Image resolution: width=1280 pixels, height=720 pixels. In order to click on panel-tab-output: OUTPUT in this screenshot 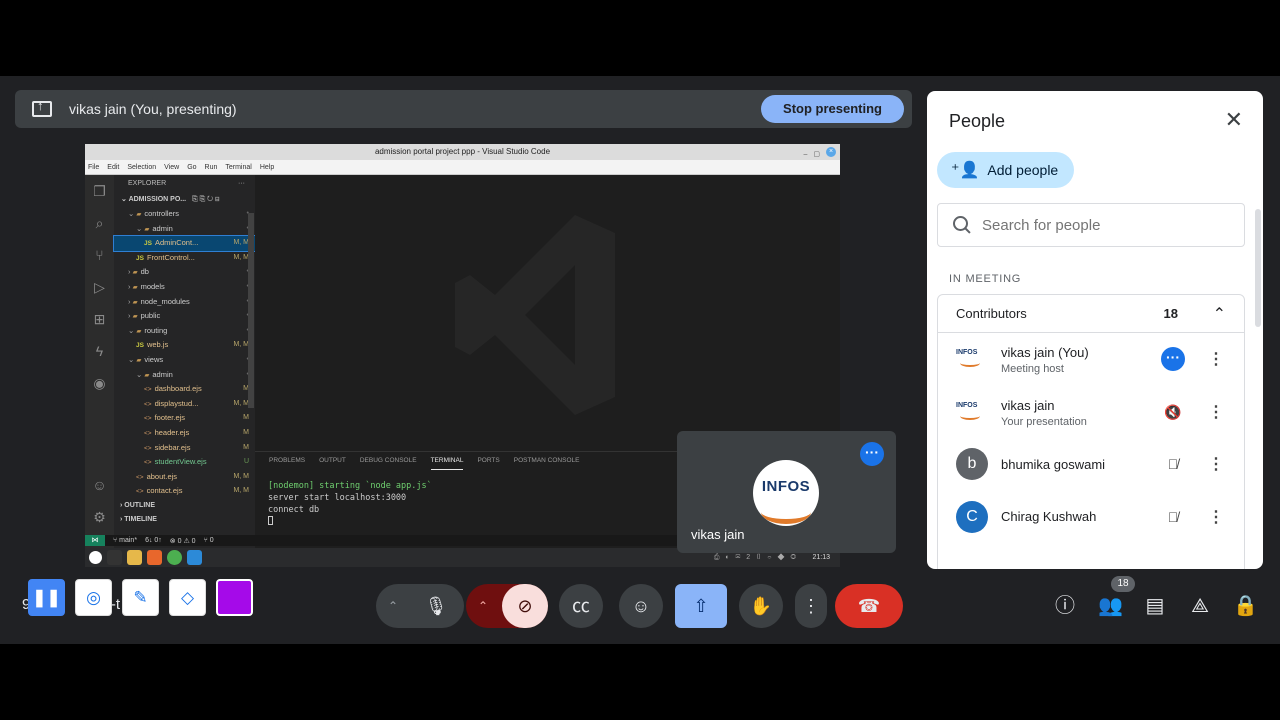, I will do `click(332, 461)`.